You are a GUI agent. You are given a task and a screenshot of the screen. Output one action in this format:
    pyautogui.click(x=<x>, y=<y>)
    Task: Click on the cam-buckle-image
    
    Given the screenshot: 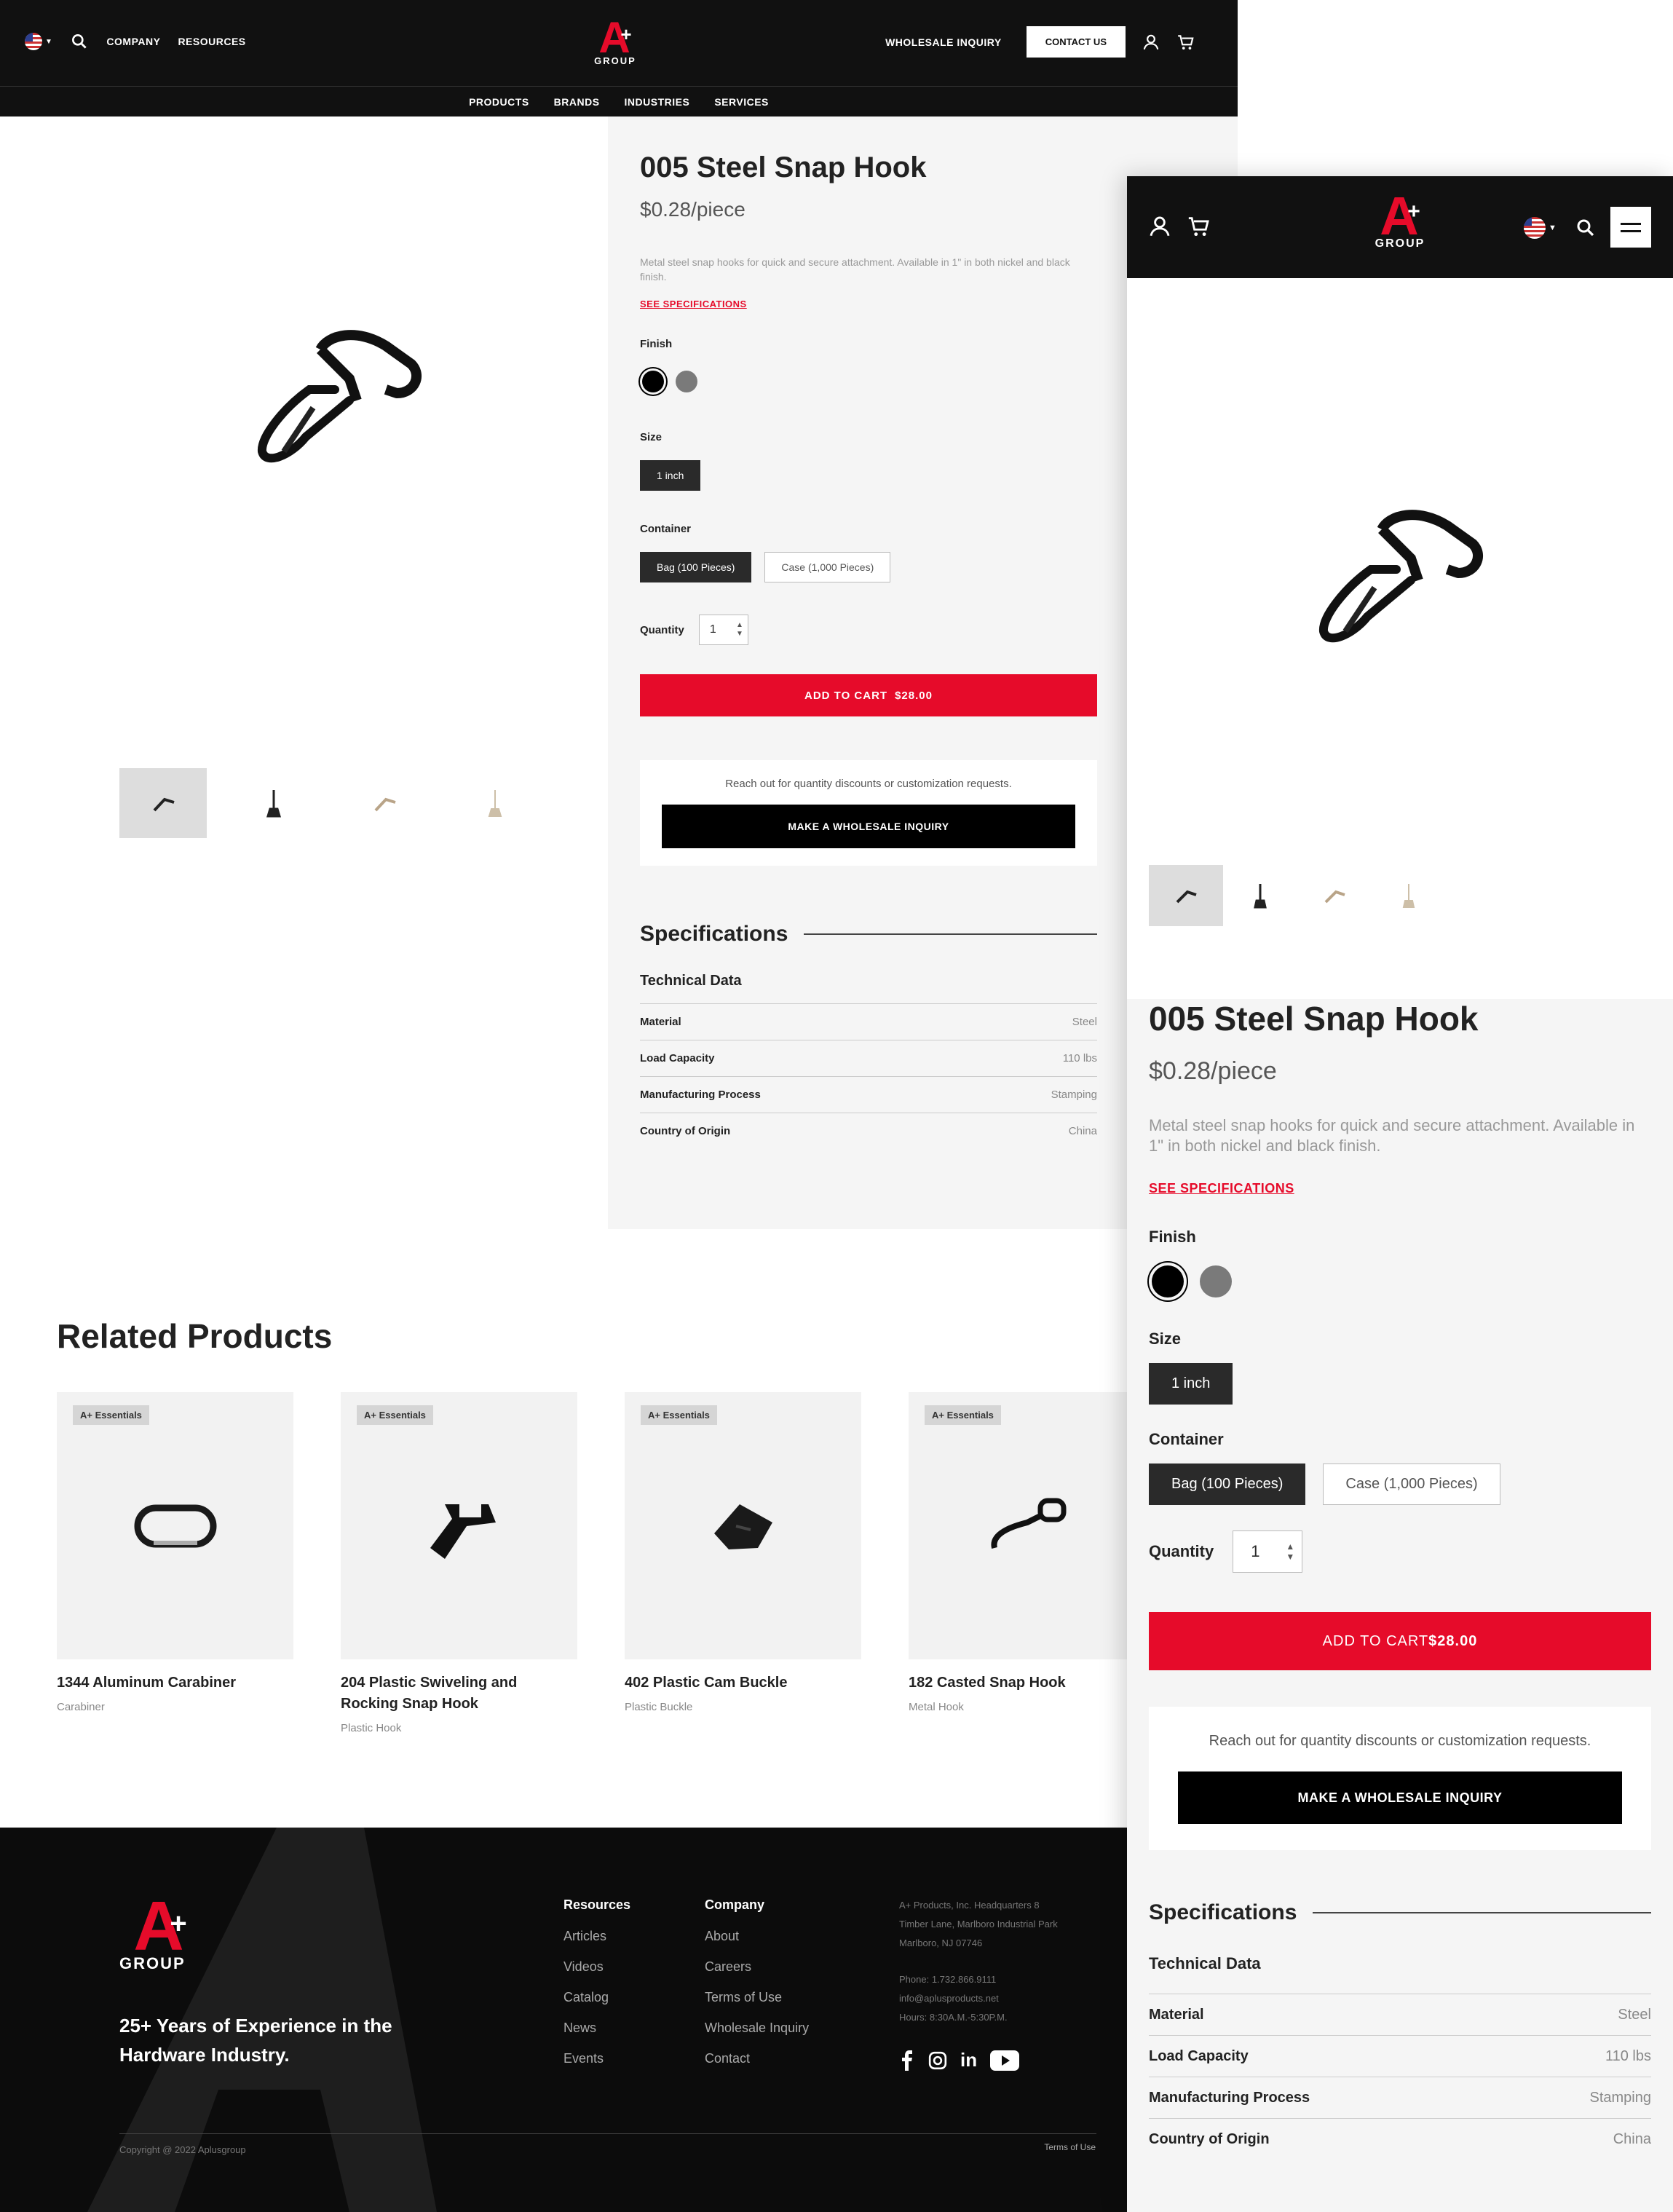 What is the action you would take?
    pyautogui.click(x=742, y=1526)
    